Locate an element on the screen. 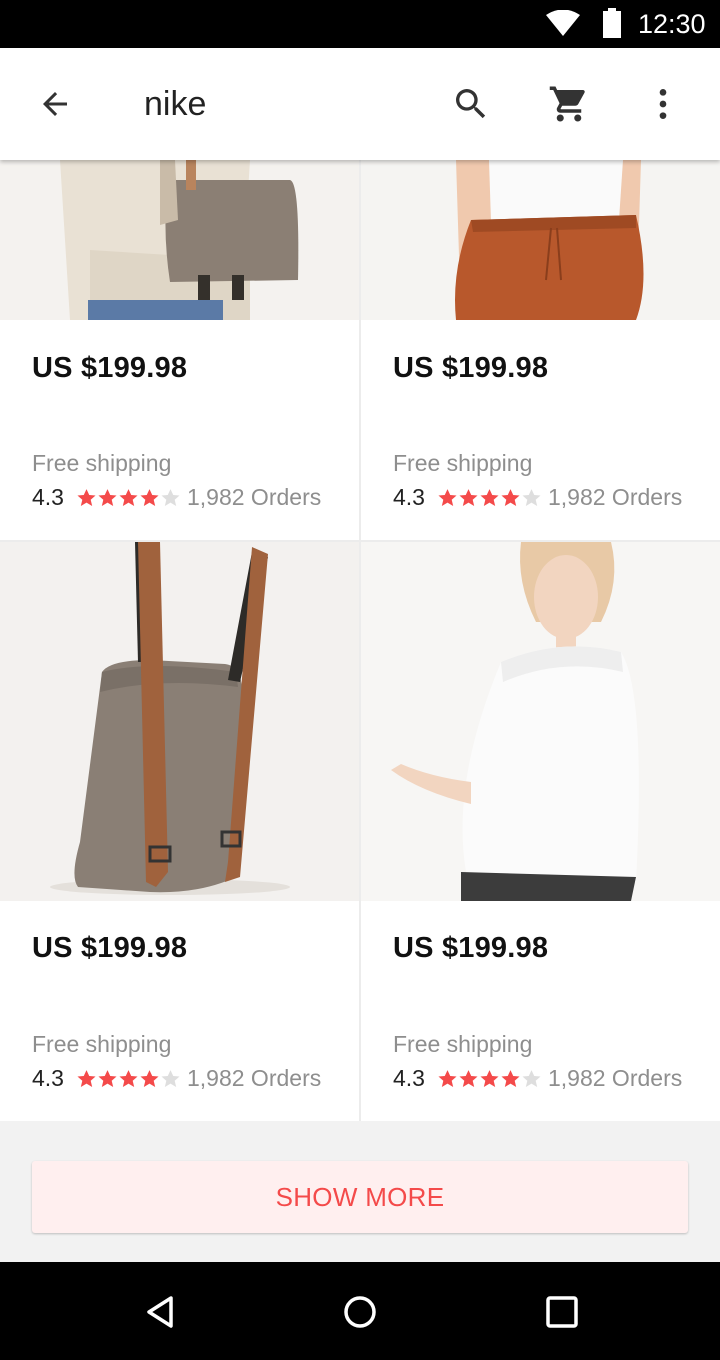 This screenshot has width=720, height=1360. nav-back-icon is located at coordinates (160, 1312).